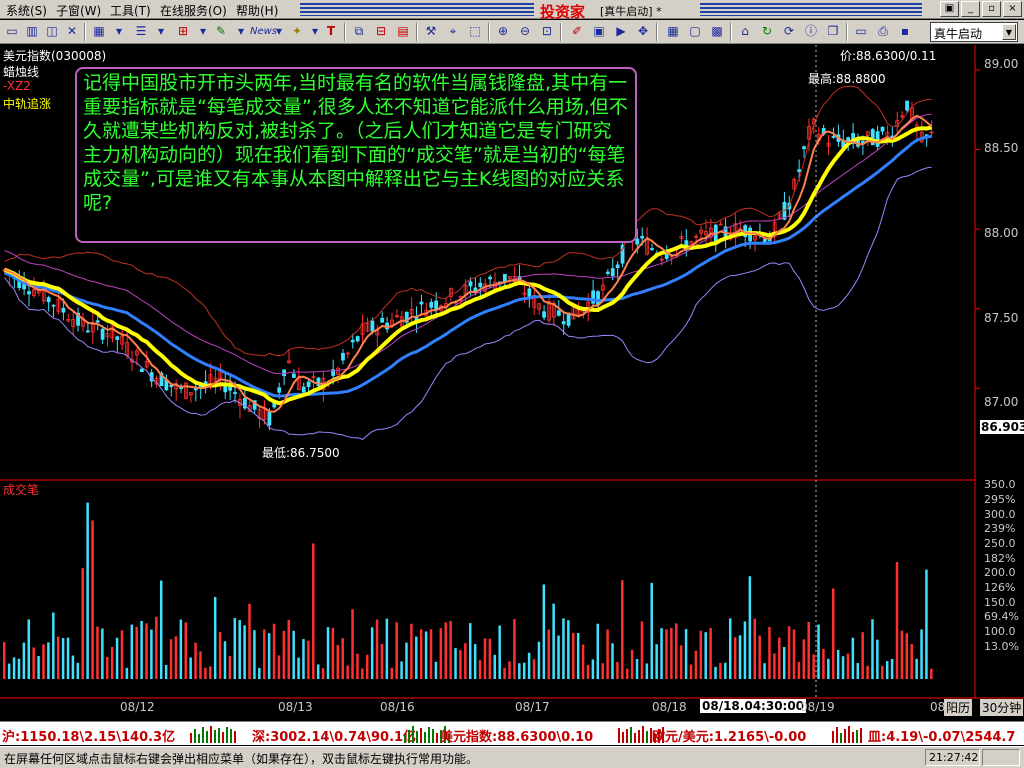 The height and width of the screenshot is (768, 1024). I want to click on pen-icon: ✐, so click(577, 31).